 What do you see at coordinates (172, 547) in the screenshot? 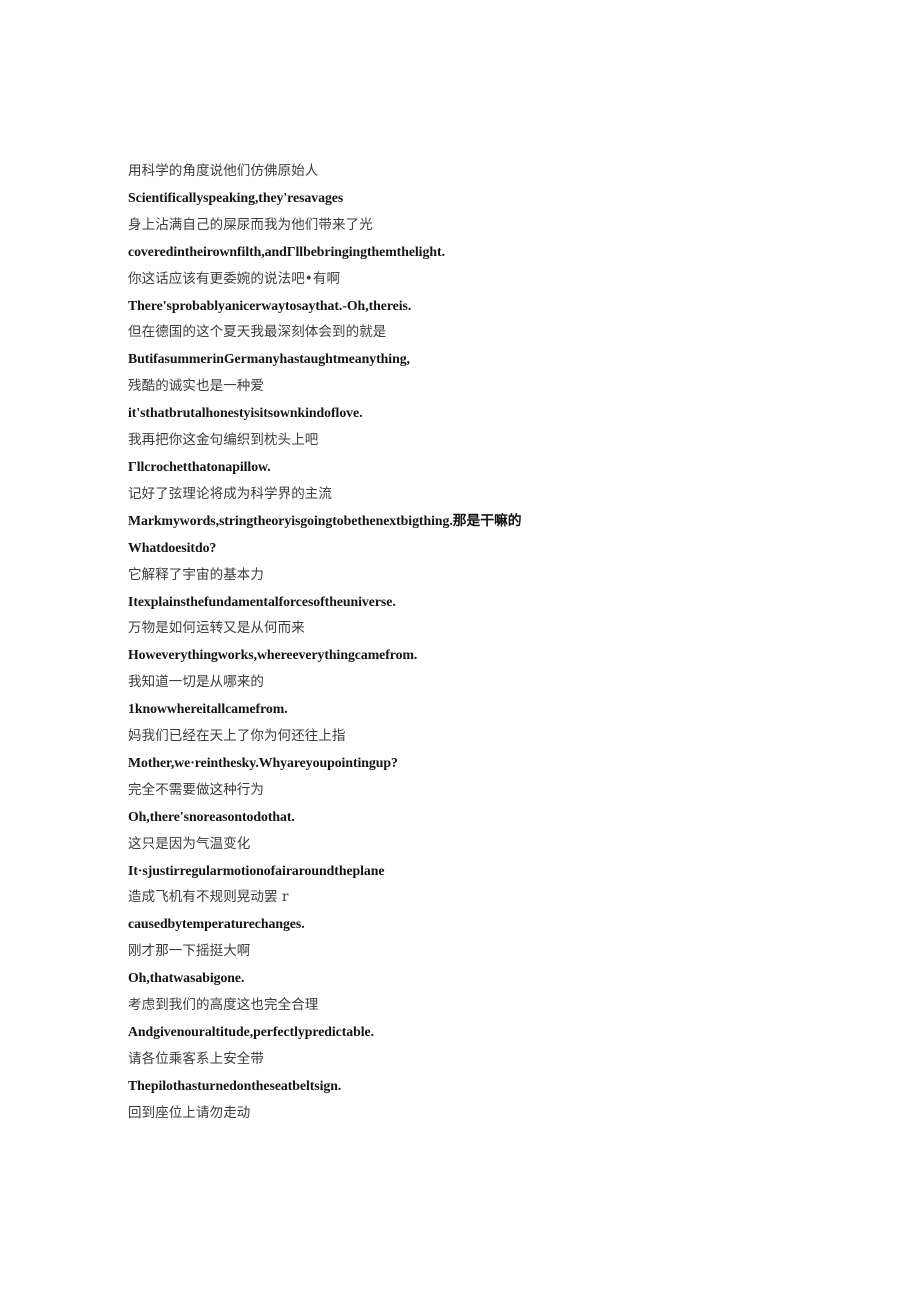
I see `subtitle-line-en: Whatdoesitdo?` at bounding box center [172, 547].